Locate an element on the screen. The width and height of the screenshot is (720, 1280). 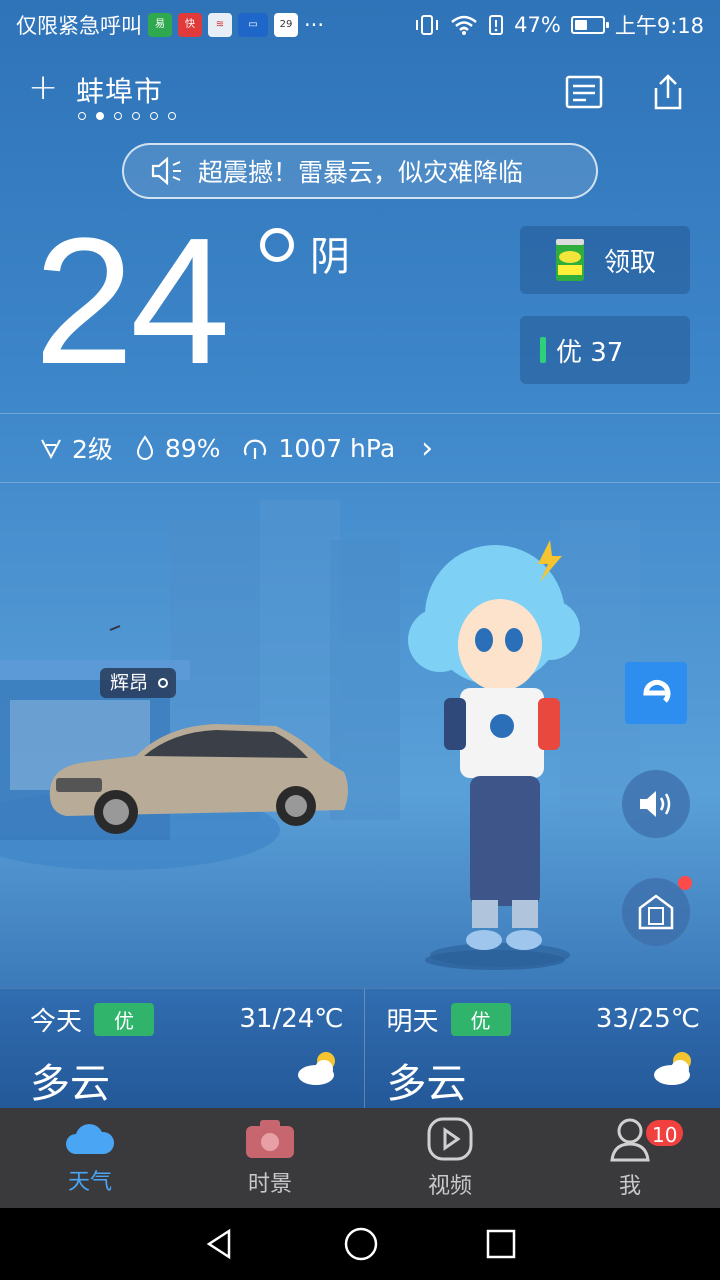
wind-level: 2级 is located at coordinates (92, 449).